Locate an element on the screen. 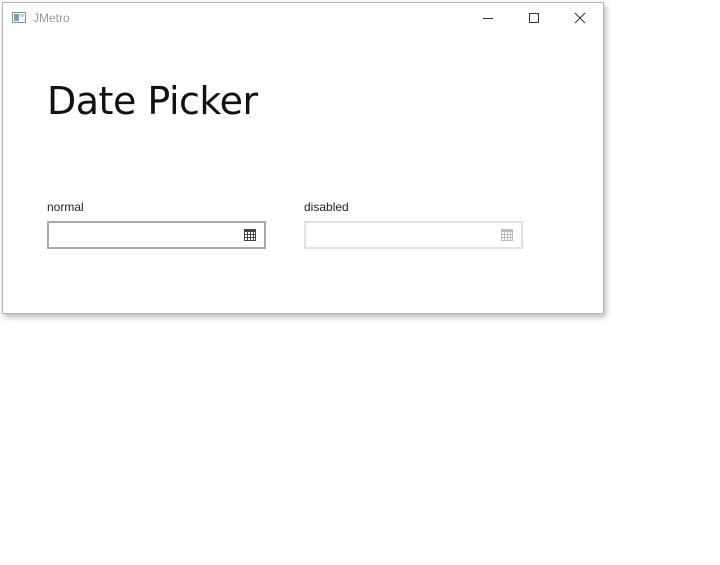  normal-label: normal is located at coordinates (65, 207).